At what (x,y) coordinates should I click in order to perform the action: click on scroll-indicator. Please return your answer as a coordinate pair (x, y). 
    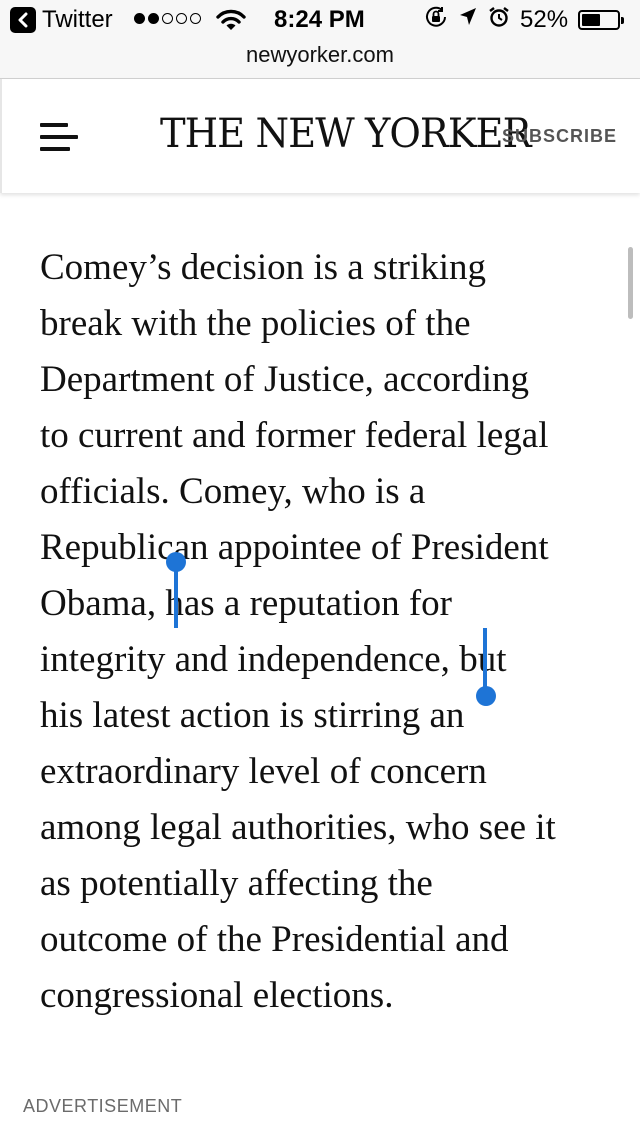
    Looking at the image, I should click on (630, 283).